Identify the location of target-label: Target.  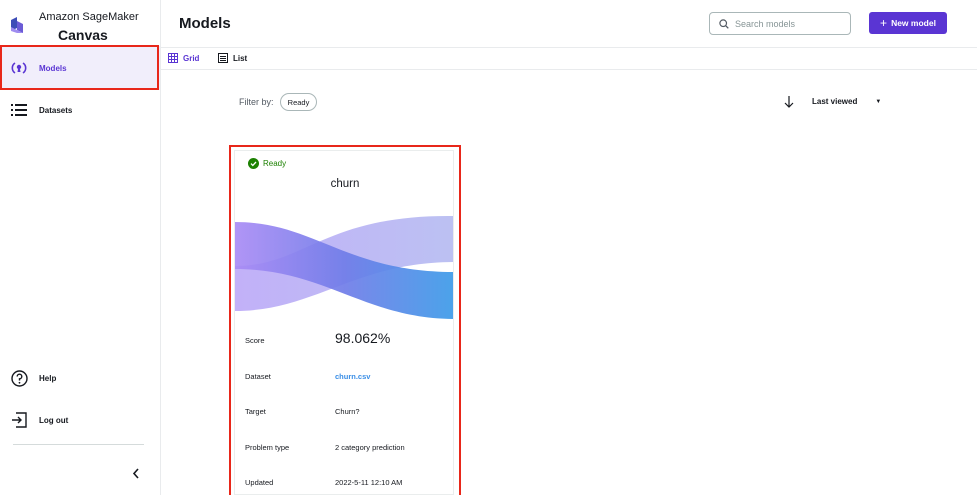
(255, 411).